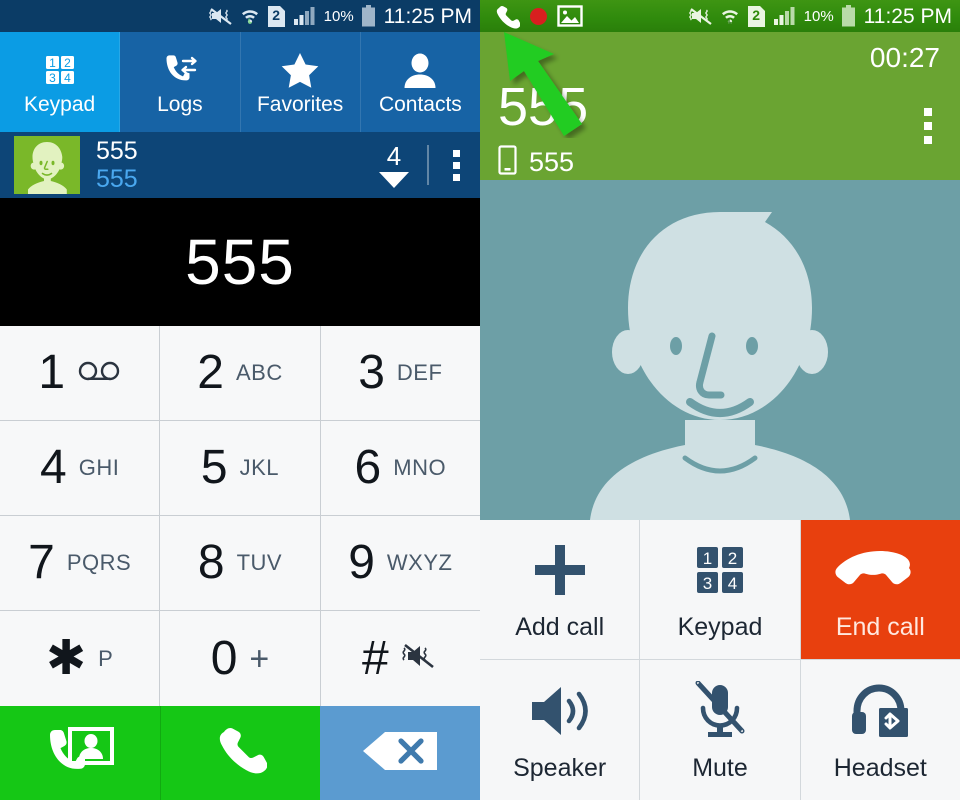 Image resolution: width=960 pixels, height=800 pixels. Describe the element at coordinates (80, 468) in the screenshot. I see `dialpad-key-4: 4 GHI` at that location.